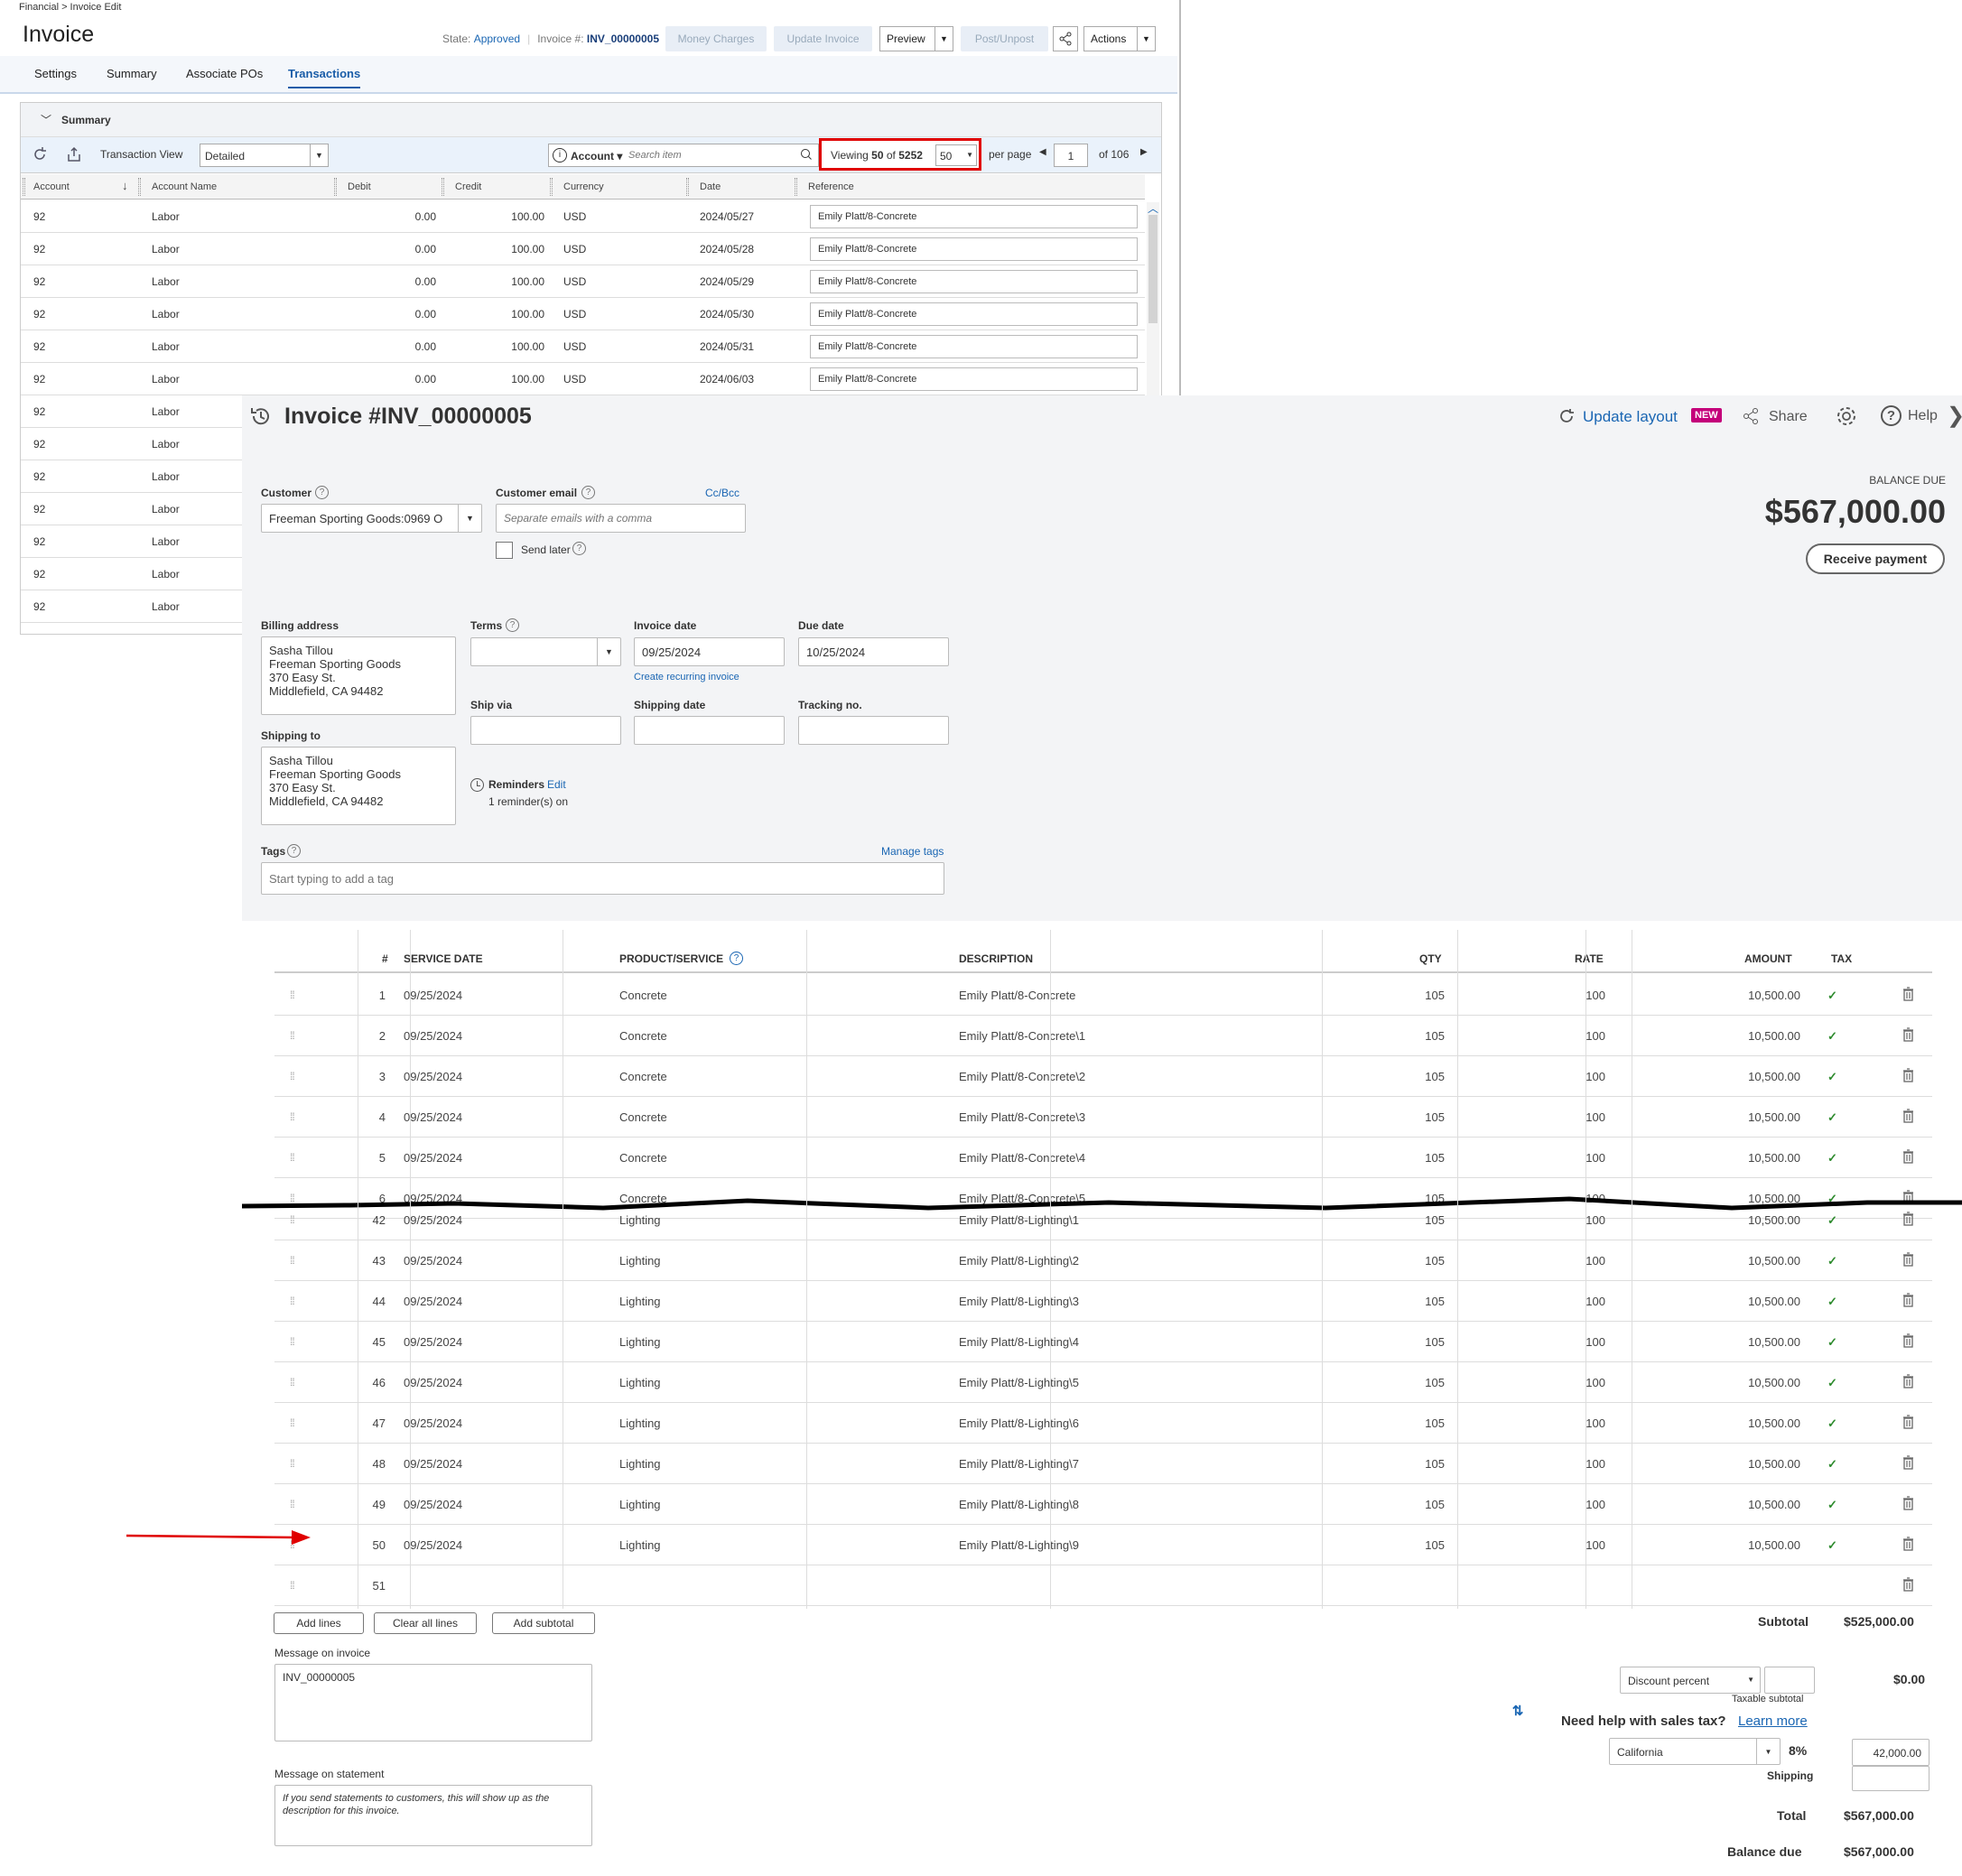  What do you see at coordinates (46, 120) in the screenshot?
I see `chevron-down-icon: ﹀` at bounding box center [46, 120].